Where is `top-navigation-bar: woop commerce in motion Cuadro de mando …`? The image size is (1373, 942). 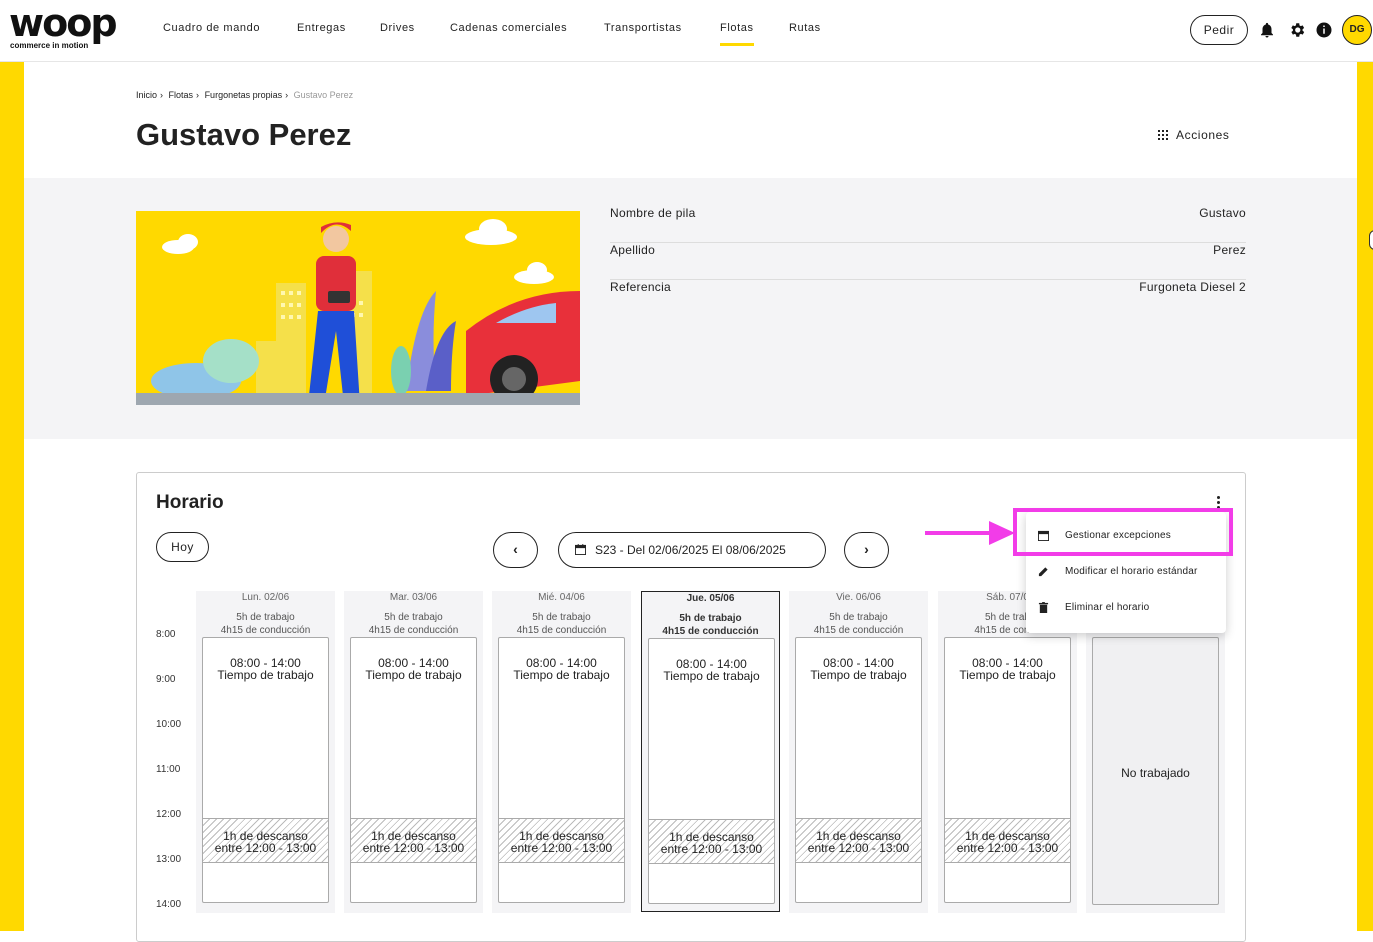 top-navigation-bar: woop commerce in motion Cuadro de mando … is located at coordinates (686, 31).